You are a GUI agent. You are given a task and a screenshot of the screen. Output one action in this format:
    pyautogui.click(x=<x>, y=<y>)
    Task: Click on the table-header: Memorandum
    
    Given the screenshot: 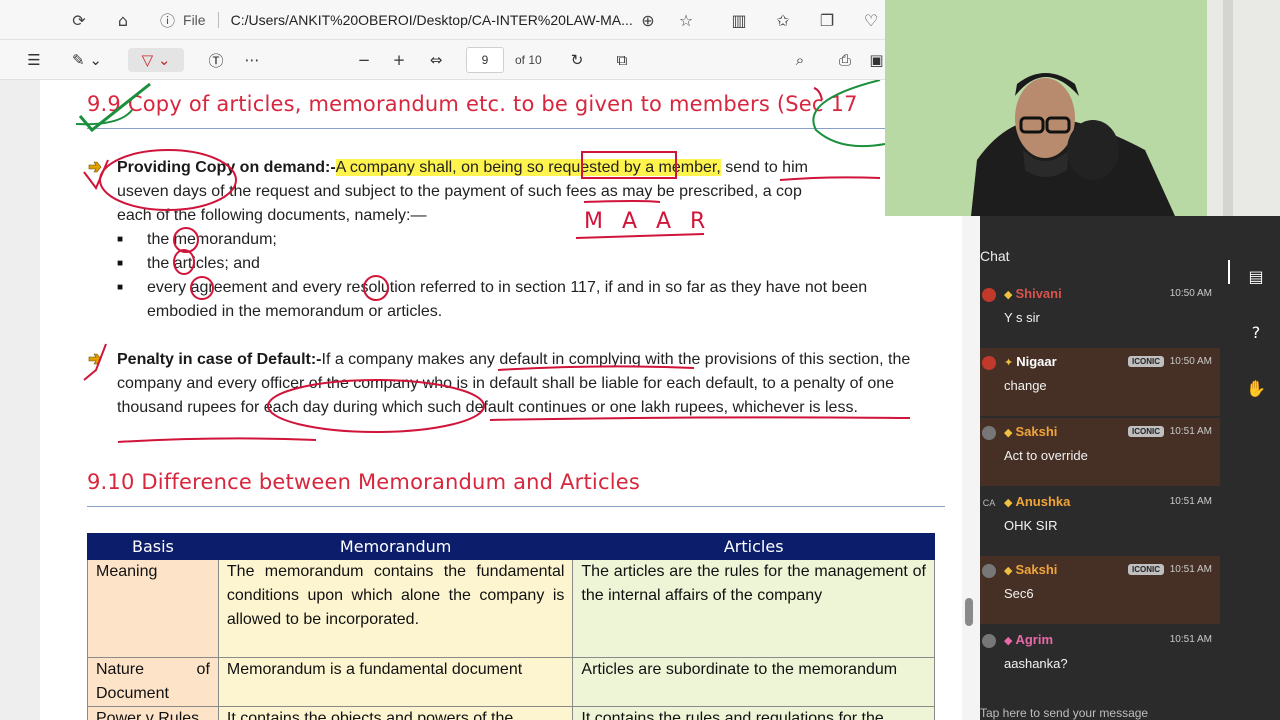 What is the action you would take?
    pyautogui.click(x=395, y=546)
    